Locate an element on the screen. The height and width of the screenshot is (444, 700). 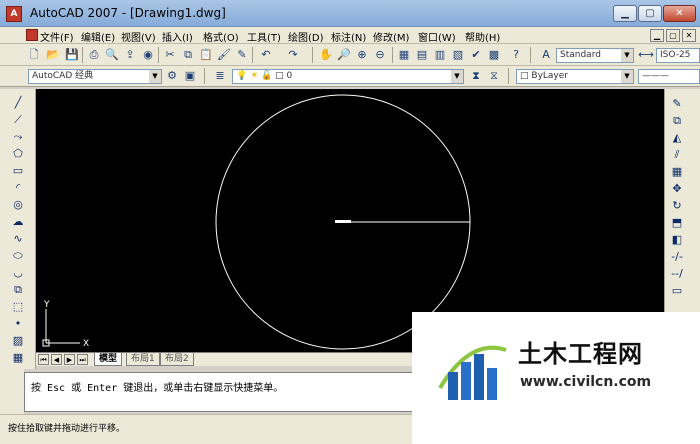
rotate-icon: ↻ is located at coordinates (677, 206).